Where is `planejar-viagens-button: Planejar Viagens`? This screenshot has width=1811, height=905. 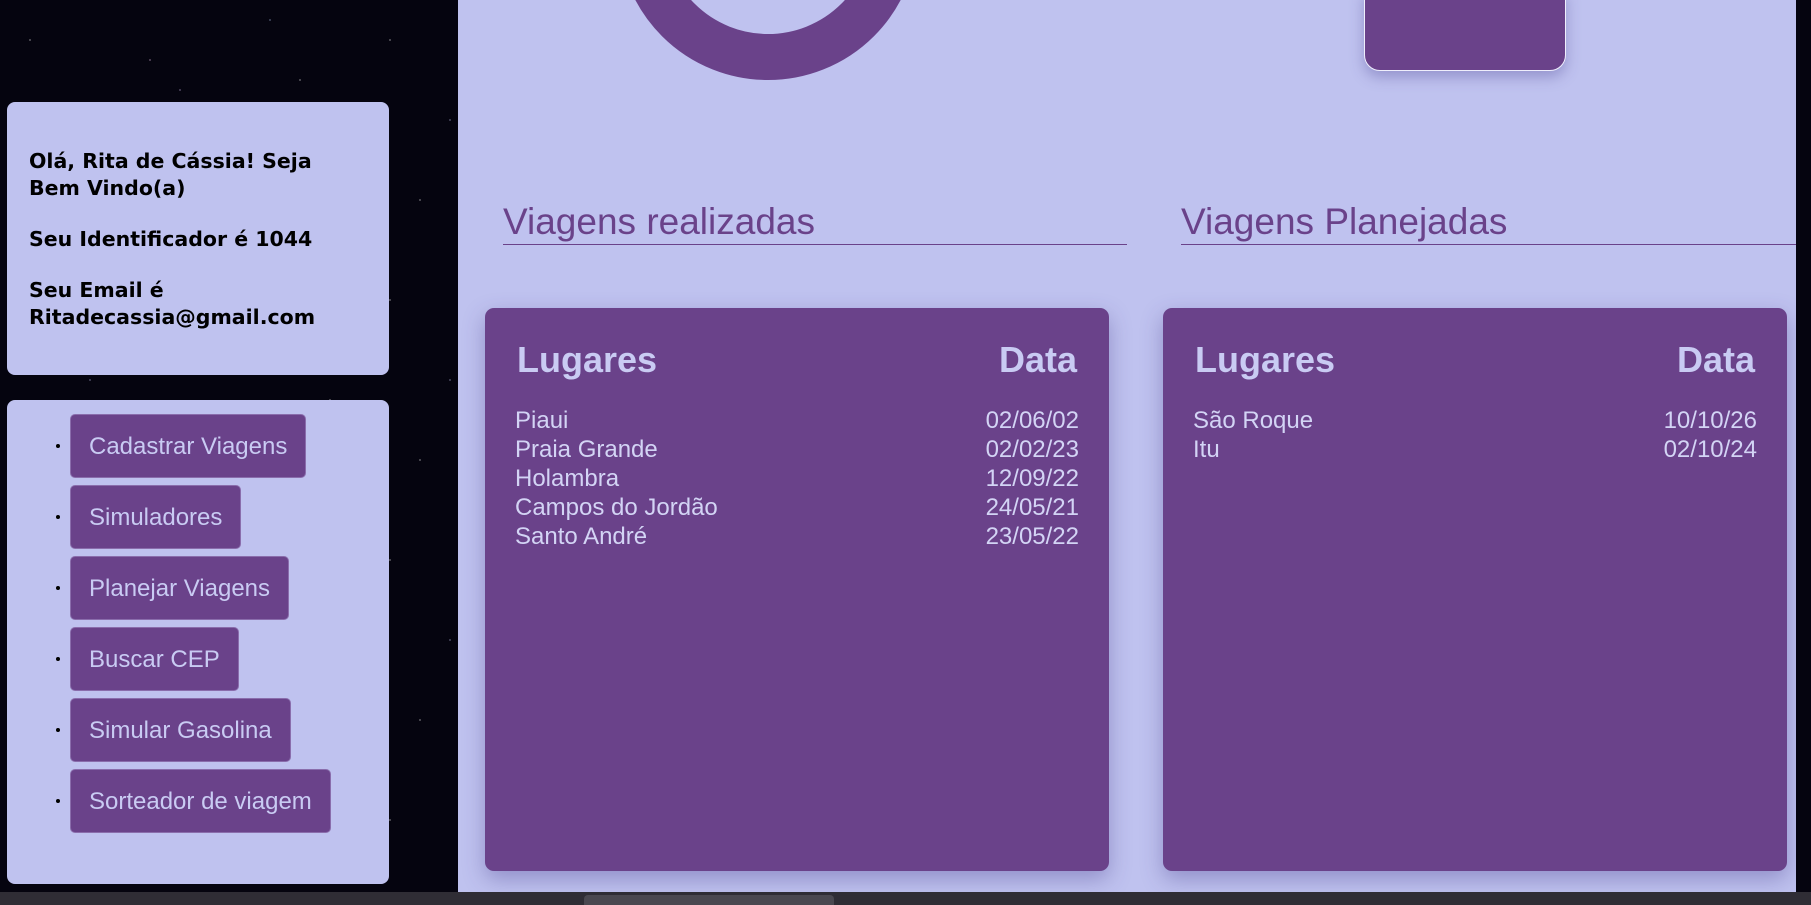 planejar-viagens-button: Planejar Viagens is located at coordinates (180, 588).